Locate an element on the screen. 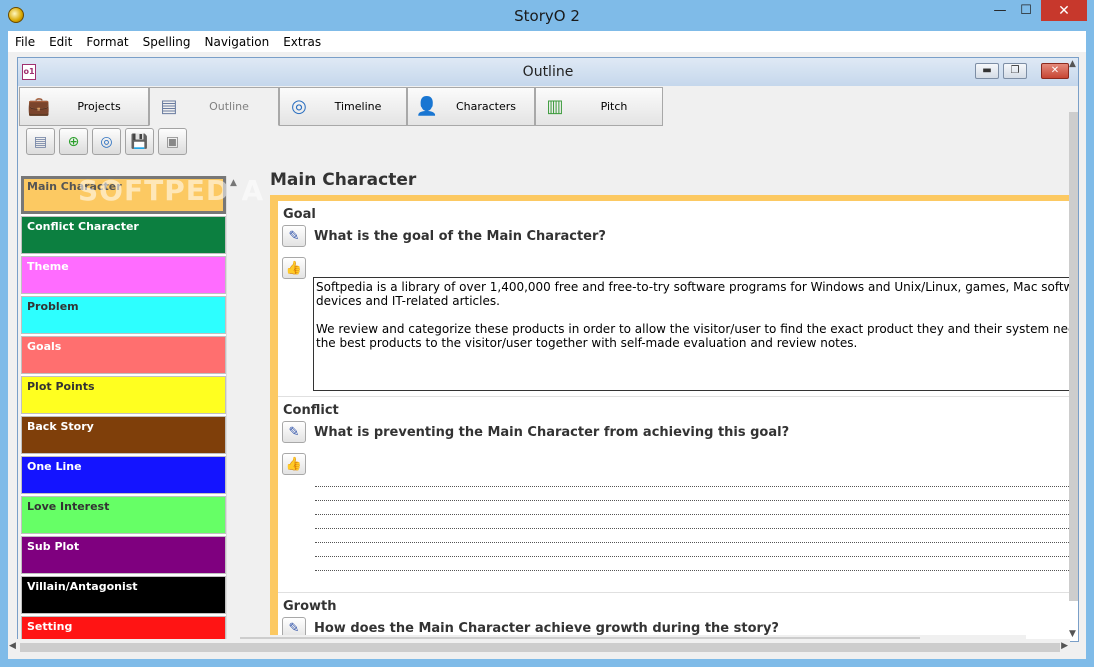 The image size is (1094, 667). tab-projects: 💼 Projects is located at coordinates (84, 106).